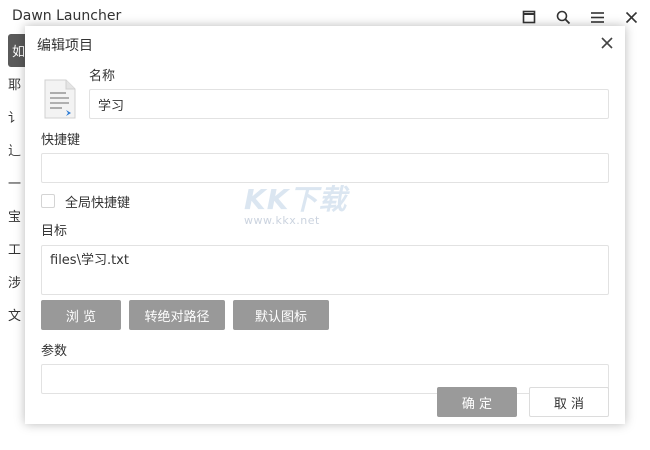 The height and width of the screenshot is (450, 650). I want to click on window-controls, so click(580, 17).